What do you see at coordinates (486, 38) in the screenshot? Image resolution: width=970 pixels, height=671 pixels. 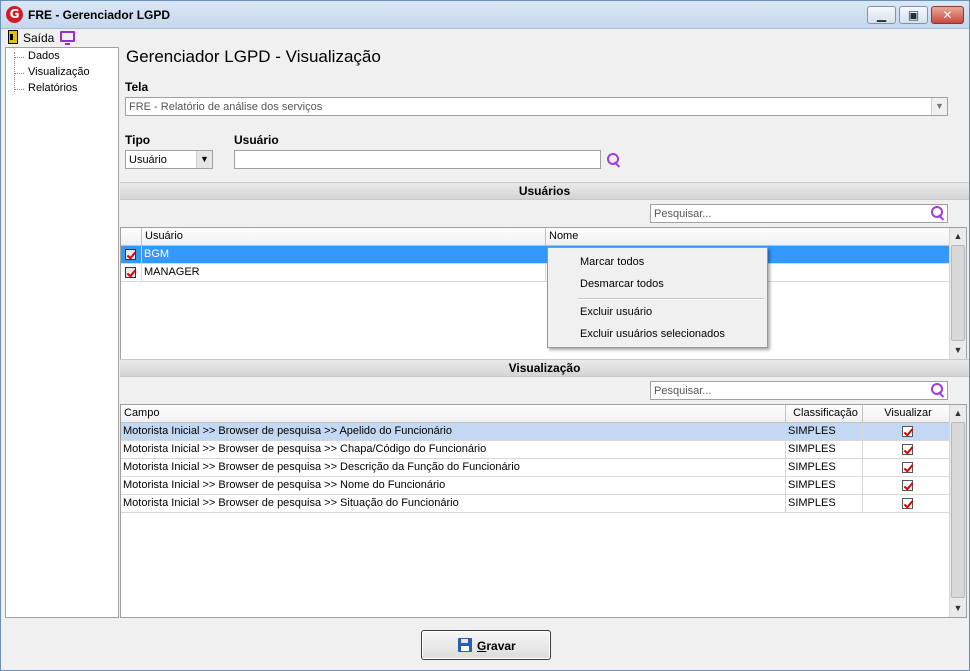 I see `menu-bar: Saída` at bounding box center [486, 38].